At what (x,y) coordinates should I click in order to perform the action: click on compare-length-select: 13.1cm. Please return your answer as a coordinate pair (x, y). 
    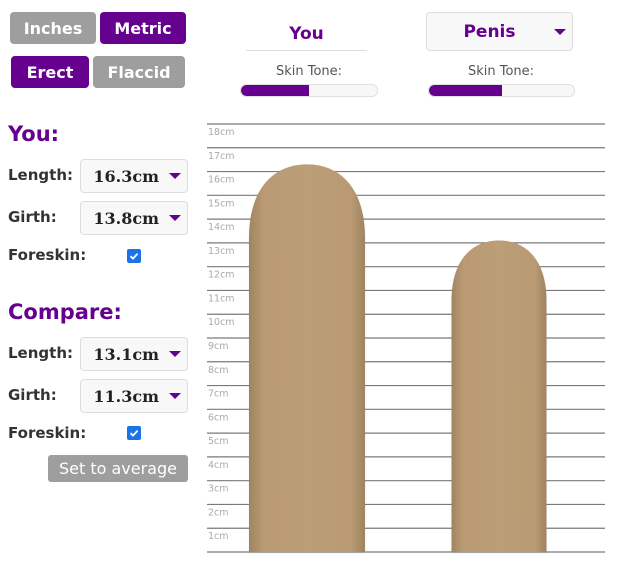
    Looking at the image, I should click on (134, 354).